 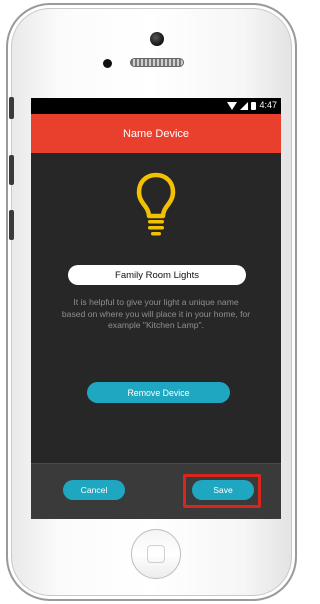 I want to click on status-icons: 4:47, so click(x=252, y=105).